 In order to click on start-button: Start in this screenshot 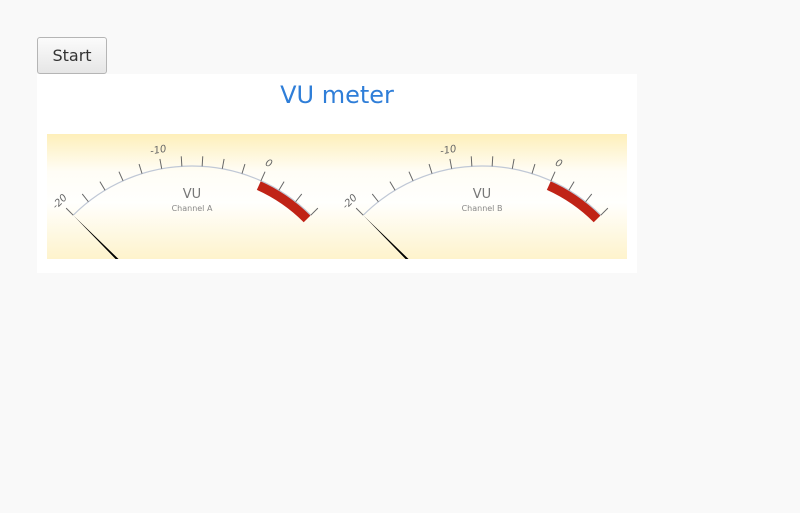, I will do `click(72, 55)`.